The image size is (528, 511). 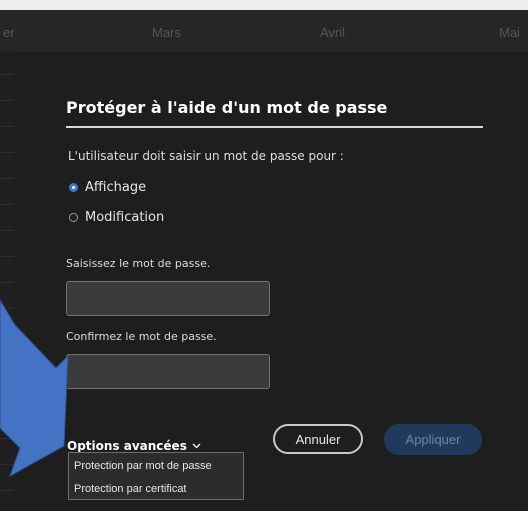 I want to click on radio-button-checked, so click(x=73, y=187).